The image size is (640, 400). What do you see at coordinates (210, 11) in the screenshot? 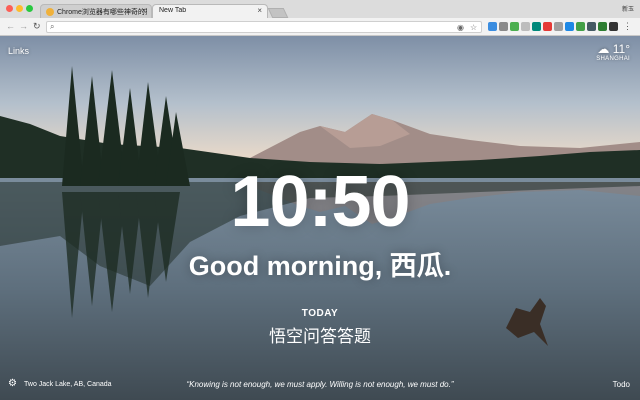
I see `tab-new-tab: New Tab ×` at bounding box center [210, 11].